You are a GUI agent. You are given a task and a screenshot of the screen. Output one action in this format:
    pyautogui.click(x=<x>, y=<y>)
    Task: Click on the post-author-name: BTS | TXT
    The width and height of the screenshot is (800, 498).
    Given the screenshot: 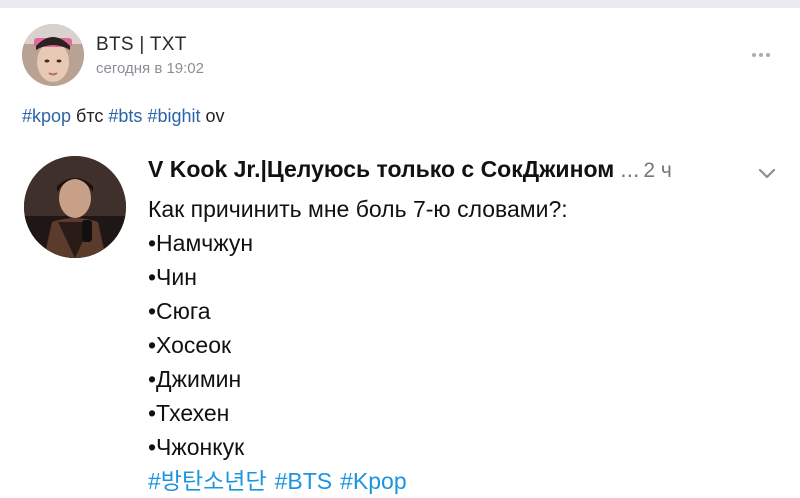 What is the action you would take?
    pyautogui.click(x=141, y=45)
    